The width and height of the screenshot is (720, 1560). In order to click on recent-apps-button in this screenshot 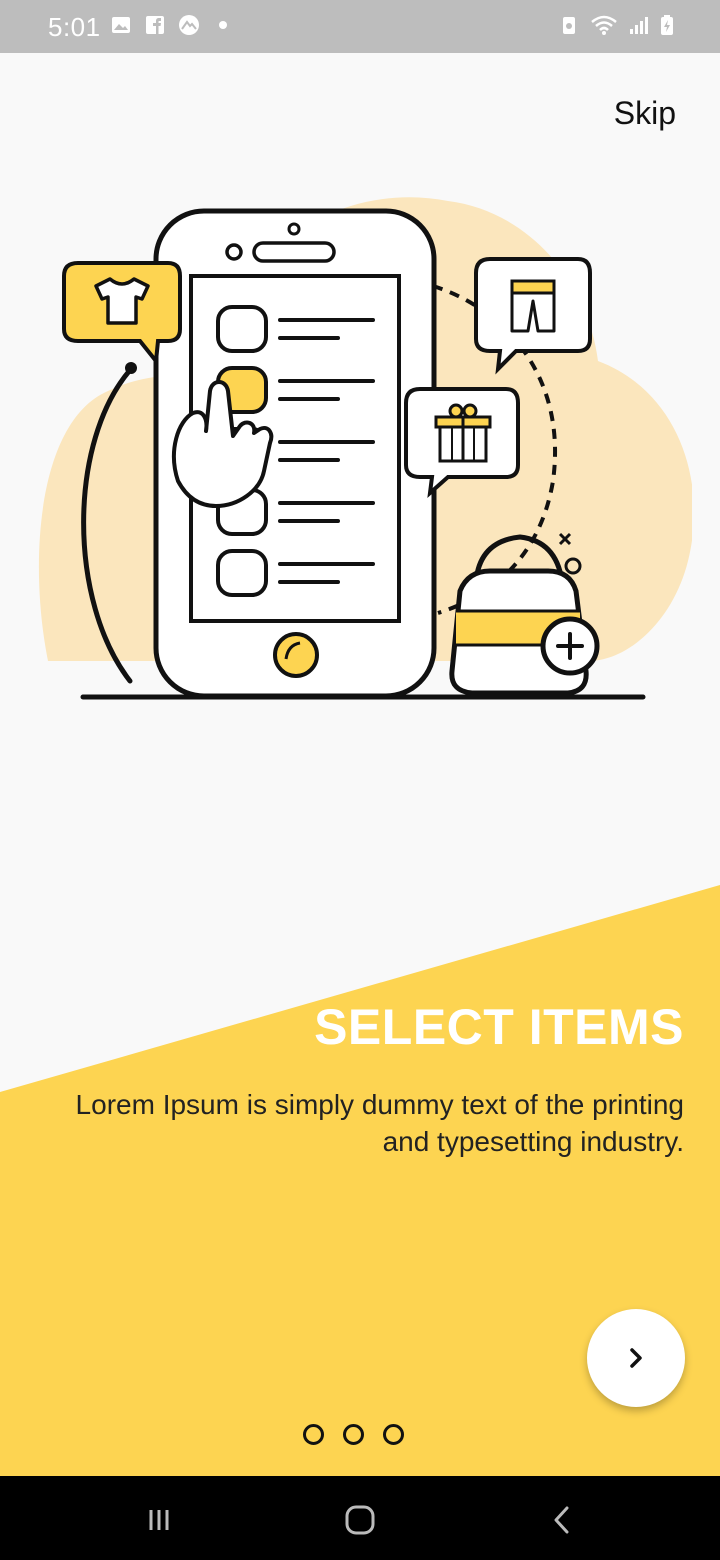, I will do `click(159, 1520)`.